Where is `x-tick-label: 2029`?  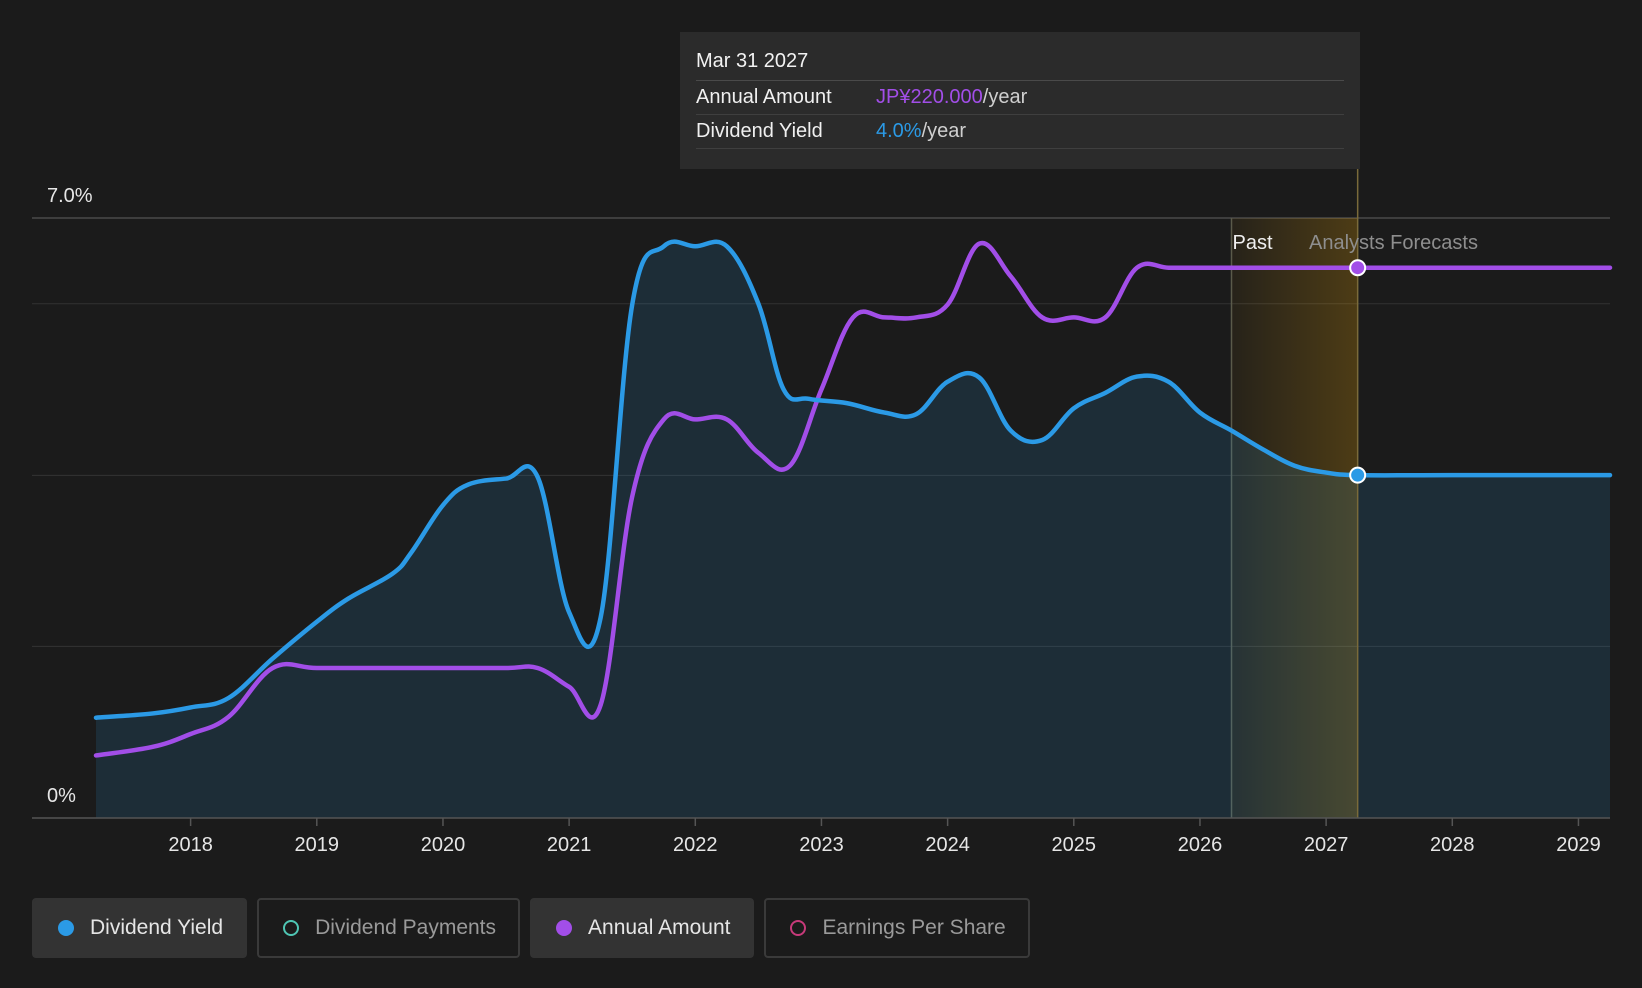 x-tick-label: 2029 is located at coordinates (1578, 845).